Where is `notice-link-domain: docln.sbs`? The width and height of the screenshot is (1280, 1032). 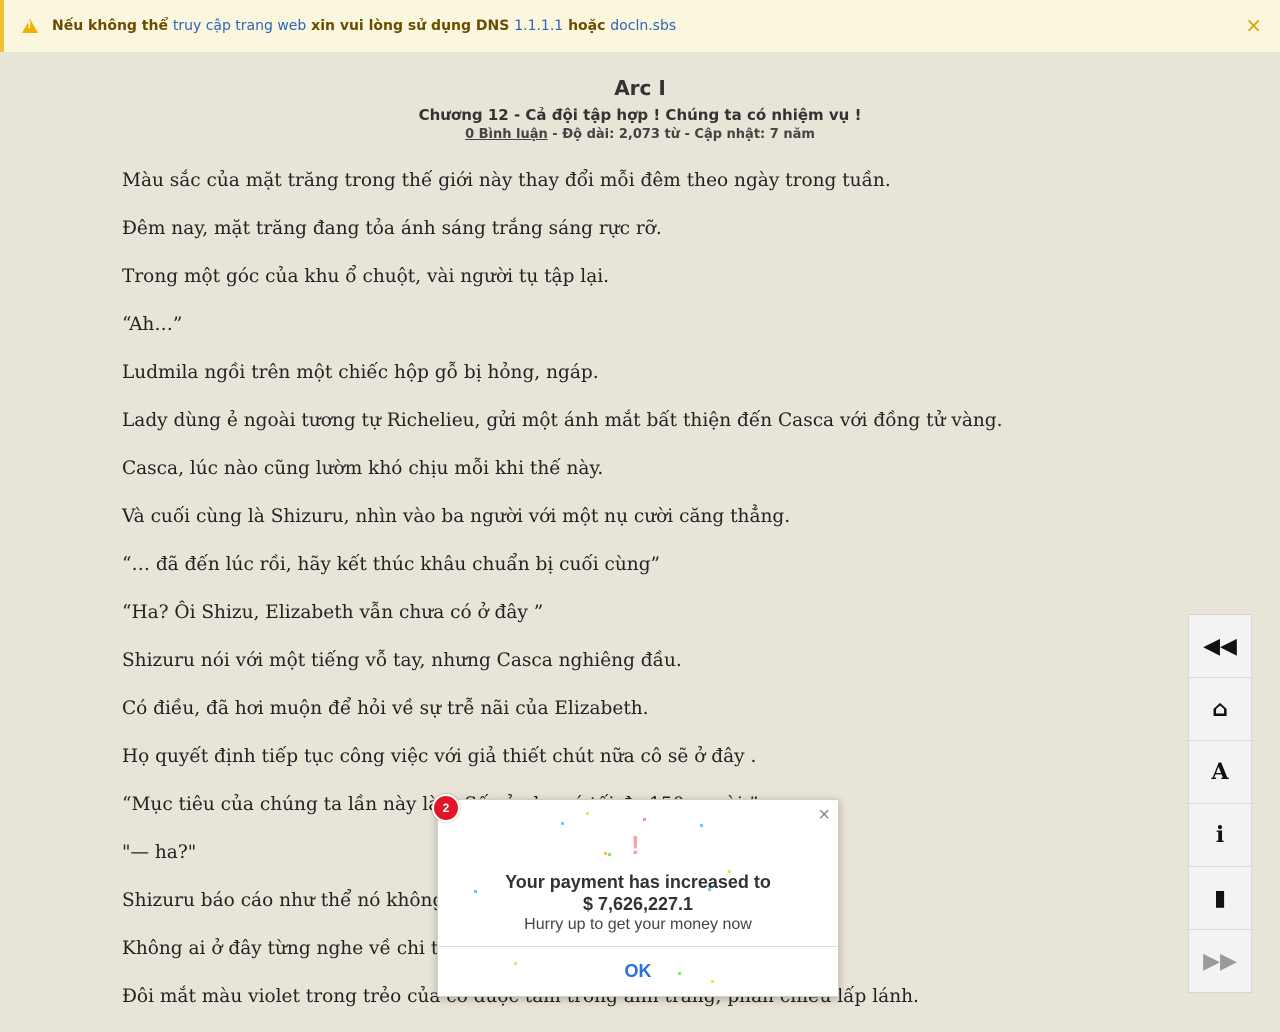
notice-link-domain: docln.sbs is located at coordinates (643, 26).